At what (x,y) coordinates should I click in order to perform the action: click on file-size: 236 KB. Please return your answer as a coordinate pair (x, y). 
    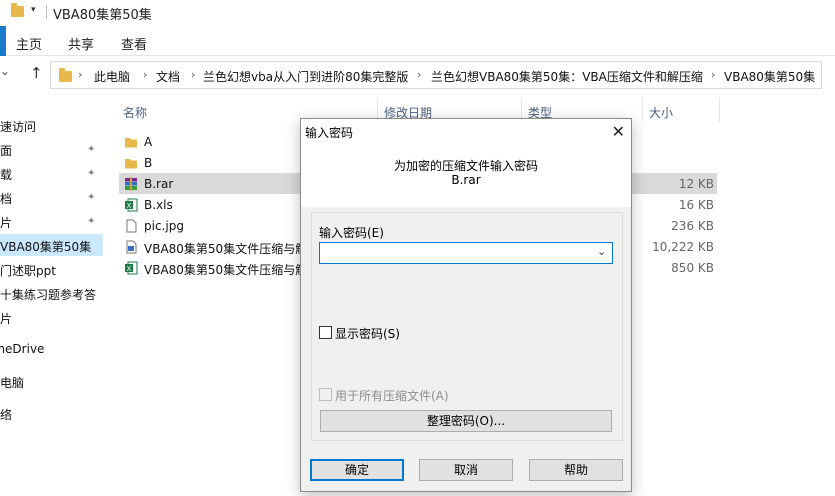
    Looking at the image, I should click on (692, 226).